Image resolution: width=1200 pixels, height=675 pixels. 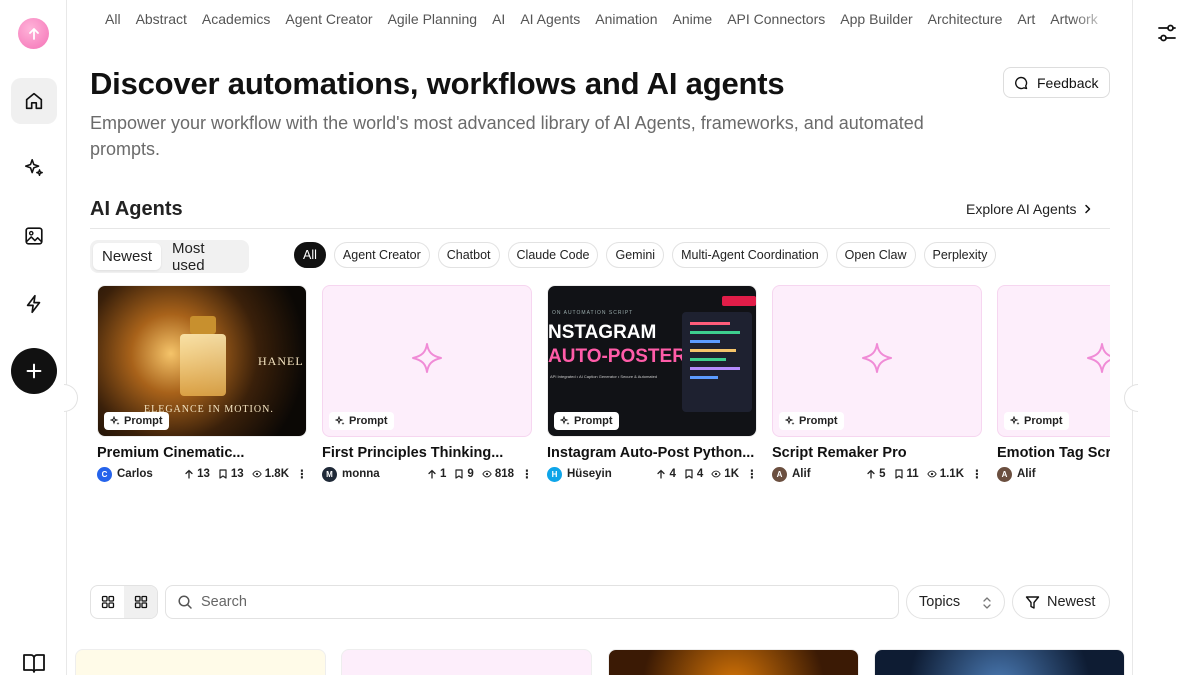 I want to click on author-name: monna, so click(x=361, y=474).